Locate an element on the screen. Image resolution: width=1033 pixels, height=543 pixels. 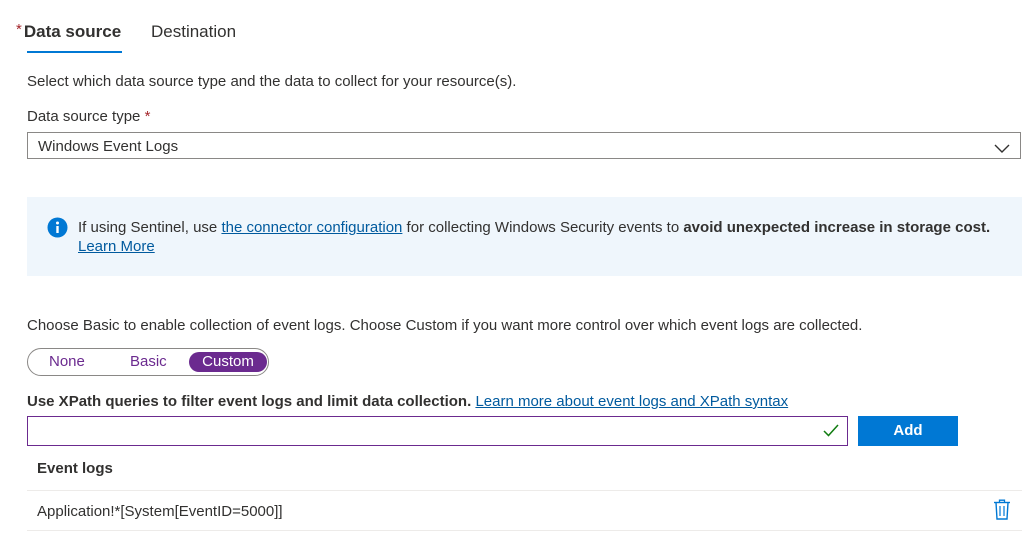
tab-data-source-label: Data source is located at coordinates (72, 31).